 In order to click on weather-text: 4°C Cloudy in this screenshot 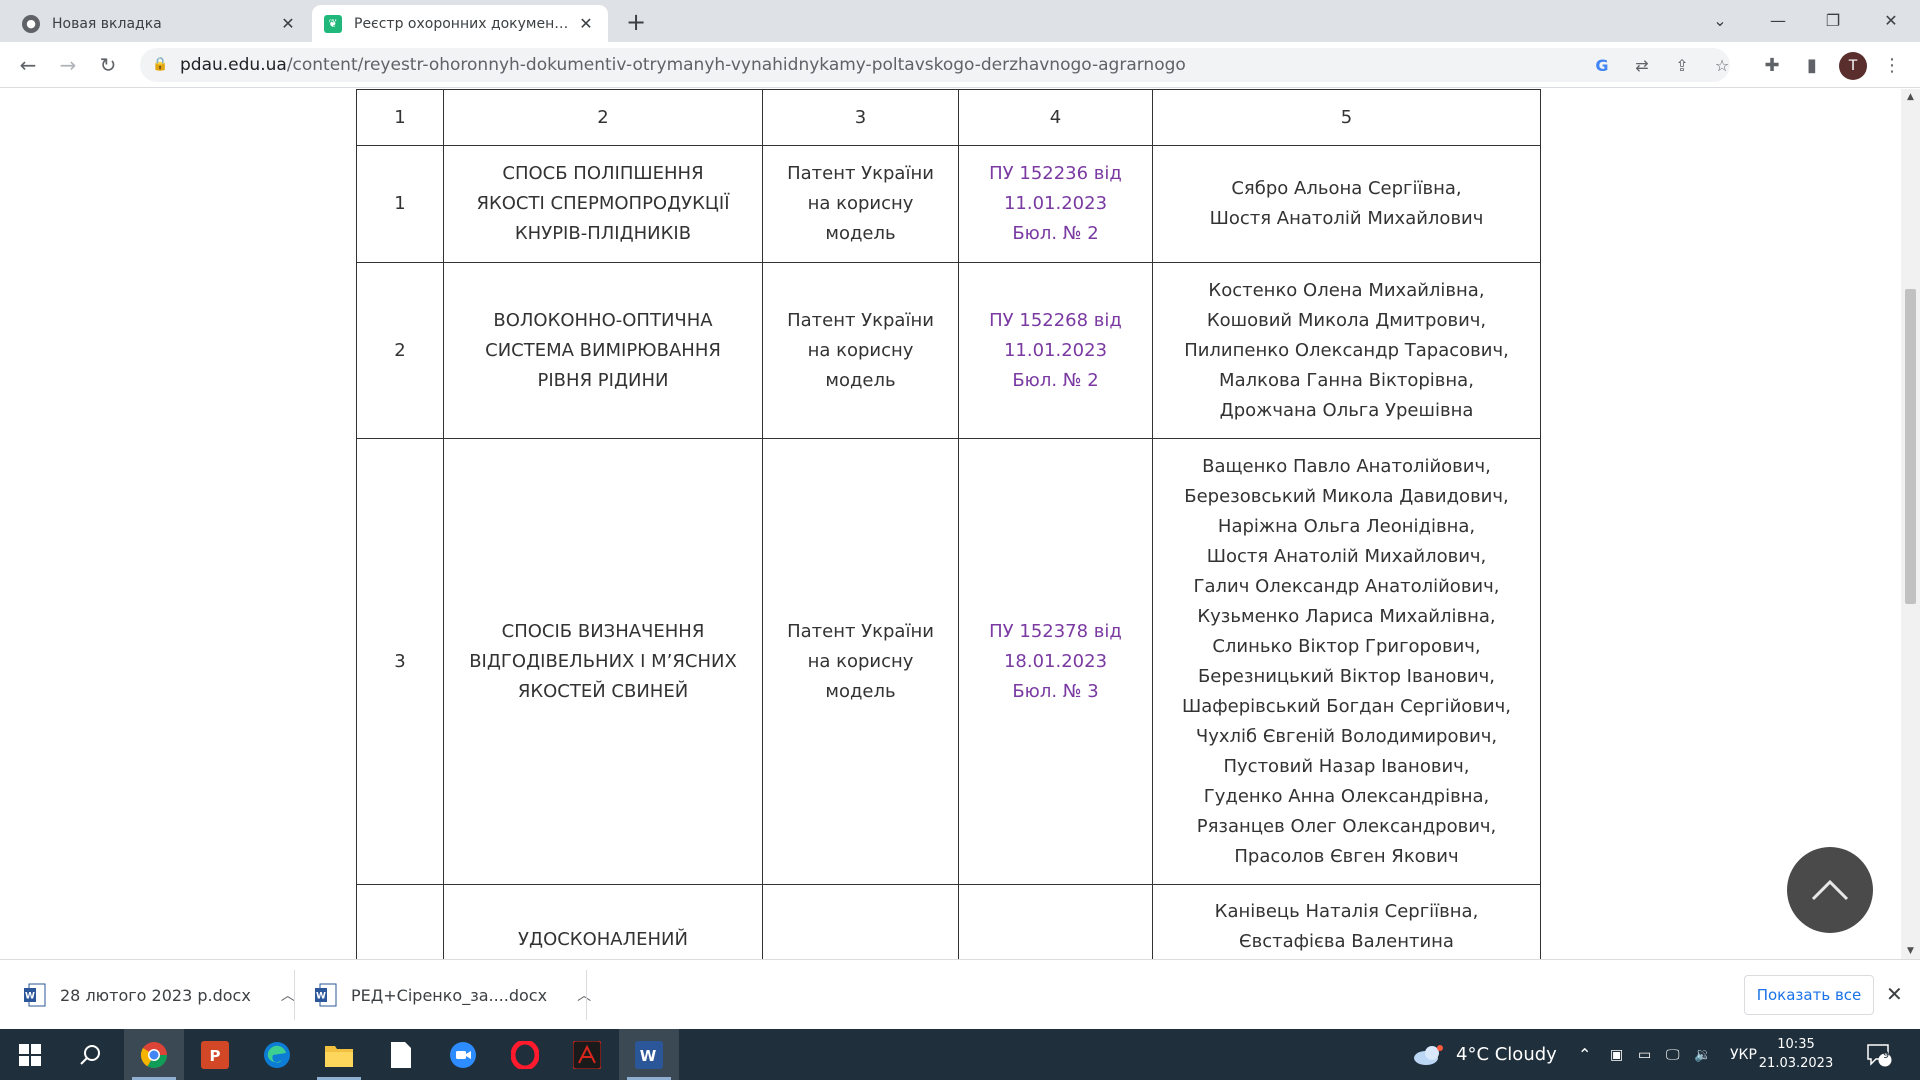, I will do `click(1506, 1054)`.